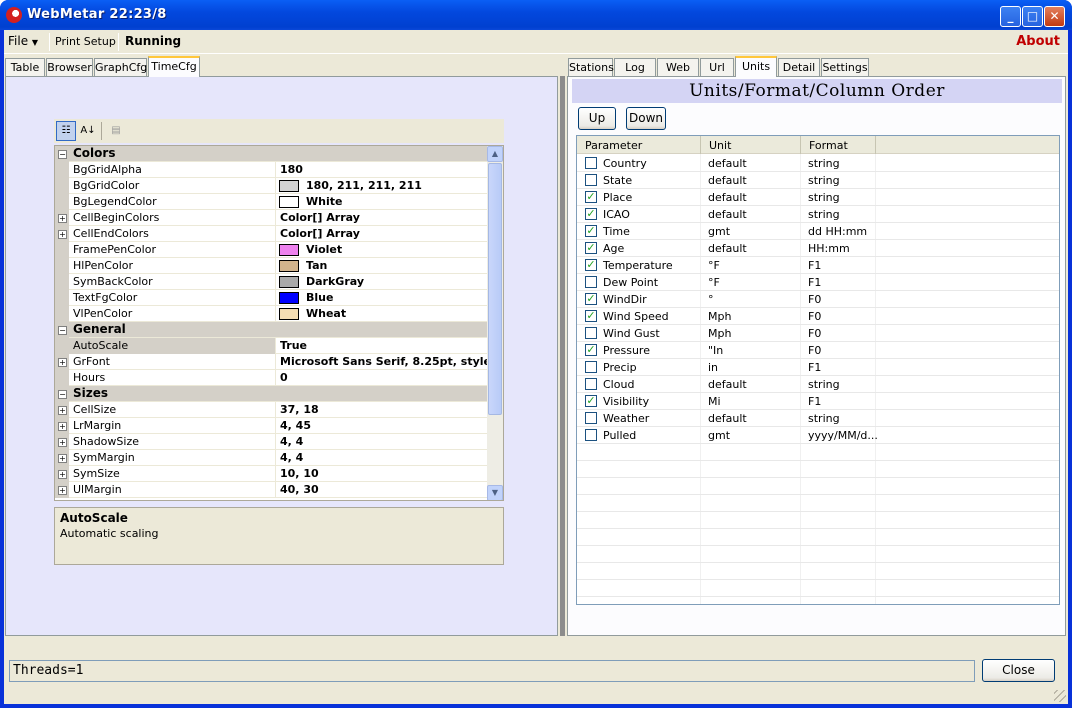 The image size is (1072, 708). Describe the element at coordinates (591, 67) in the screenshot. I see `tab-stations: Stations` at that location.